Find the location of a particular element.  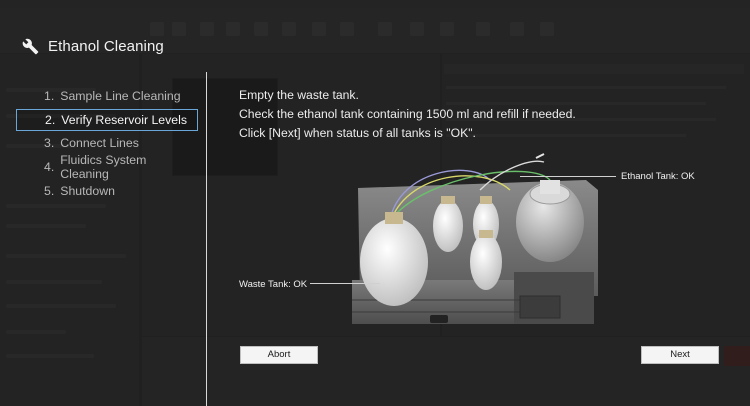

vertical-divider is located at coordinates (206, 239).